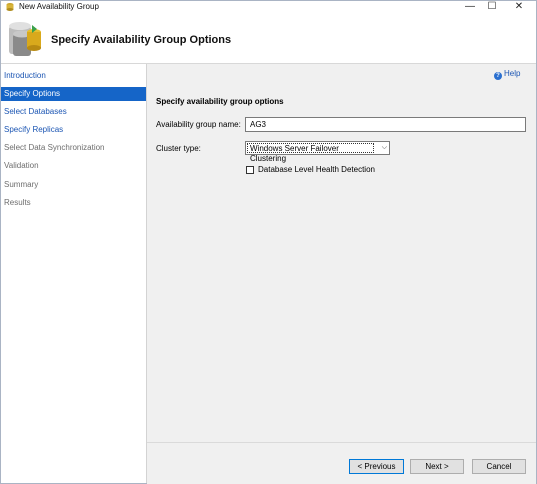  What do you see at coordinates (385, 124) in the screenshot?
I see `ag-name-input: AG3` at bounding box center [385, 124].